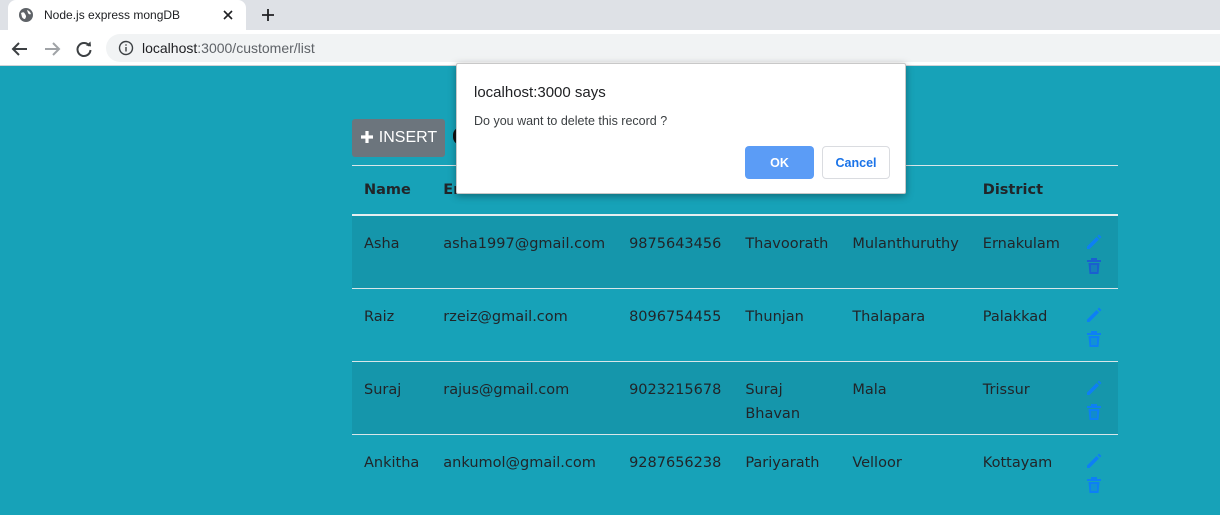  I want to click on url-path: :3000/customer/list, so click(256, 48).